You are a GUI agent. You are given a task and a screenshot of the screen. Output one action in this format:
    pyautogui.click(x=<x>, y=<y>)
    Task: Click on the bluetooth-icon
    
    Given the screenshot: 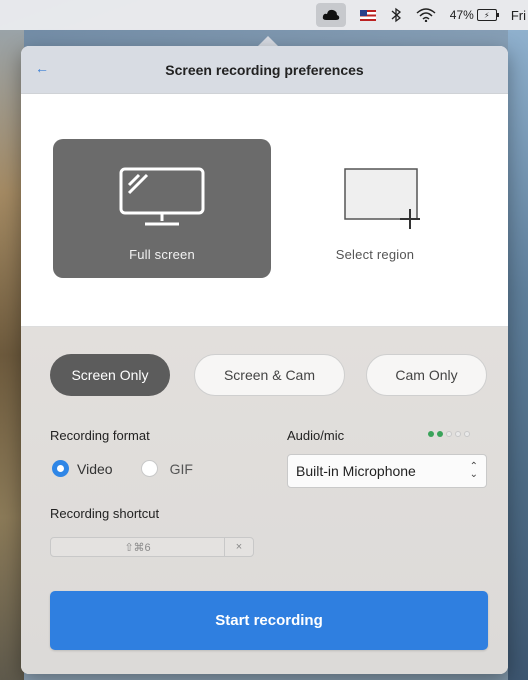 What is the action you would take?
    pyautogui.click(x=396, y=15)
    